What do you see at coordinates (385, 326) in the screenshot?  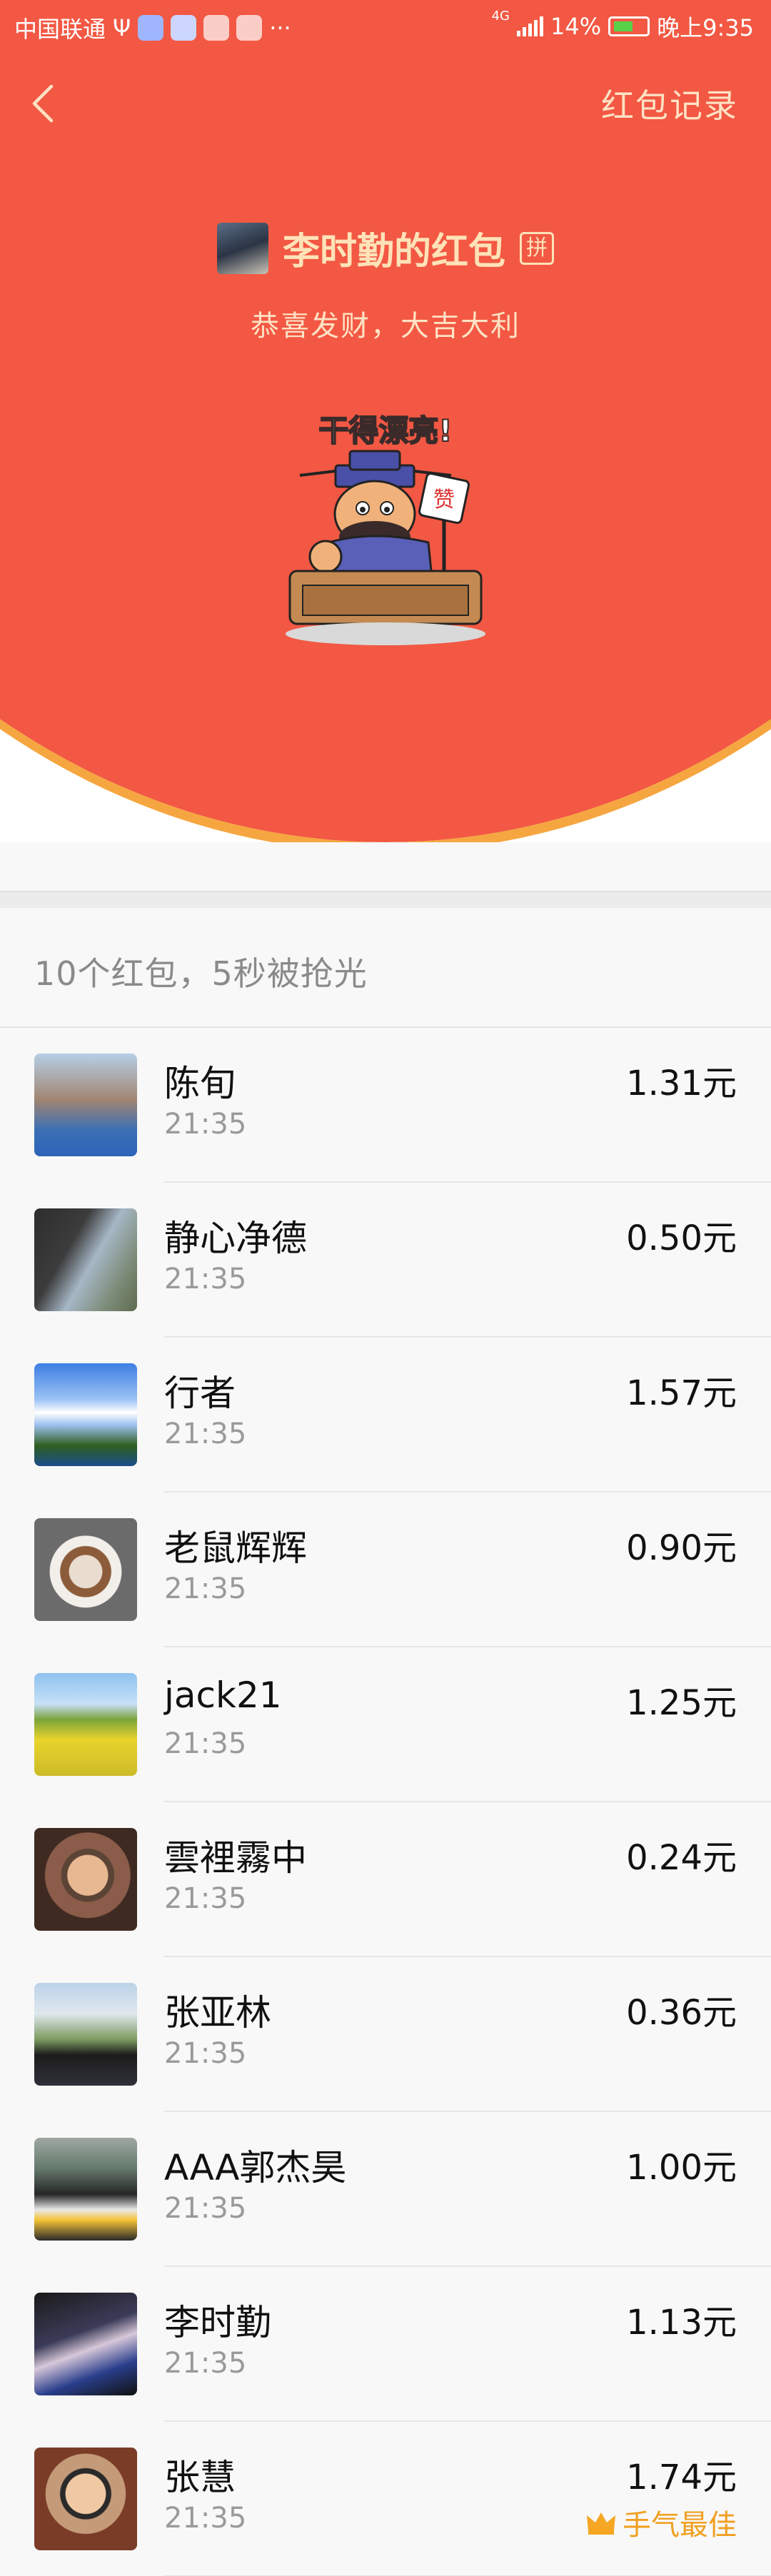 I see `greeting-message: 恭喜发财，大吉大利` at bounding box center [385, 326].